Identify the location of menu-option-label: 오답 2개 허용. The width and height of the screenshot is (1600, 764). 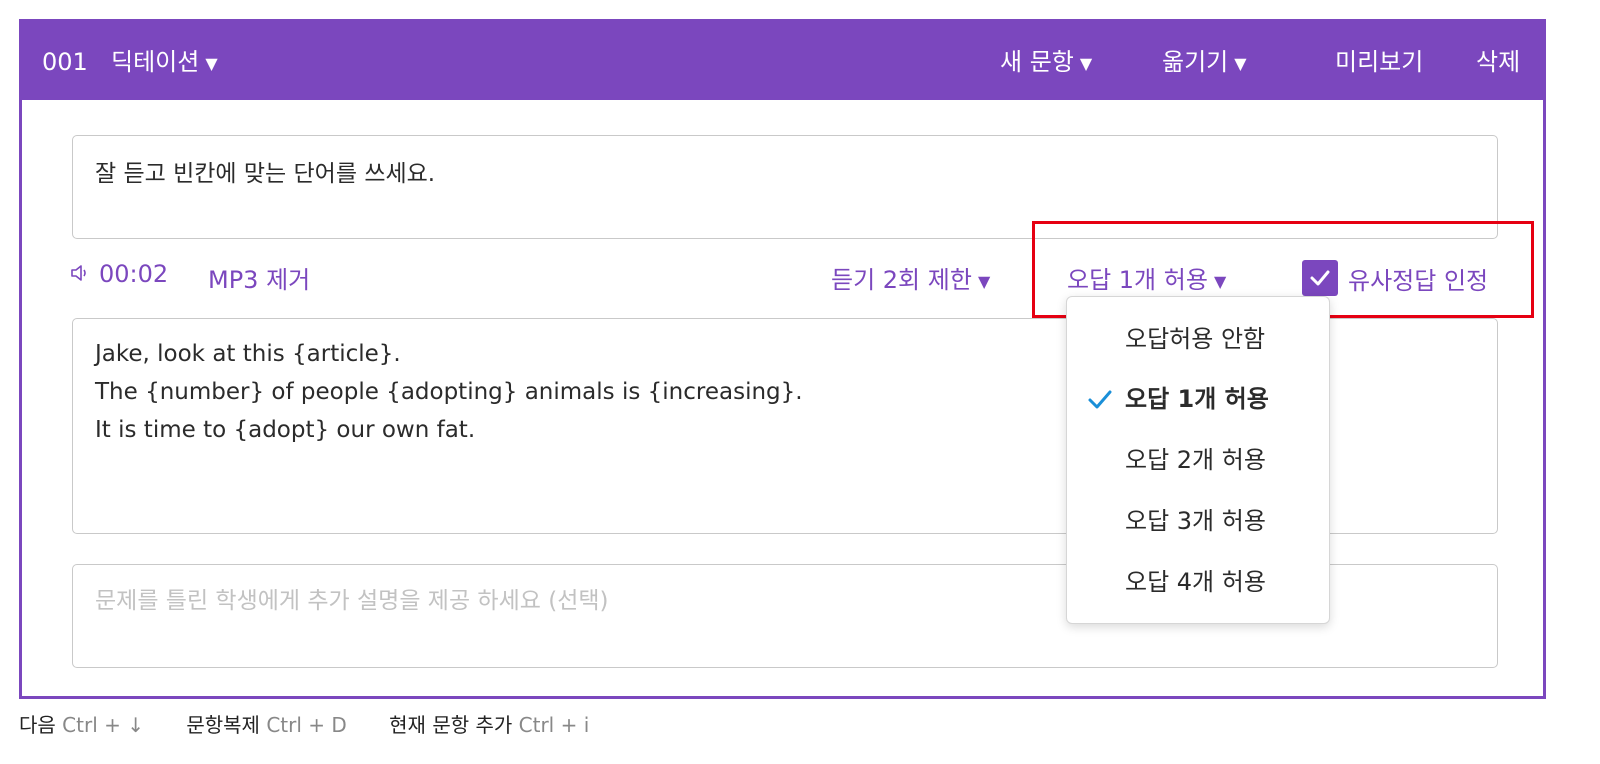
(1195, 460).